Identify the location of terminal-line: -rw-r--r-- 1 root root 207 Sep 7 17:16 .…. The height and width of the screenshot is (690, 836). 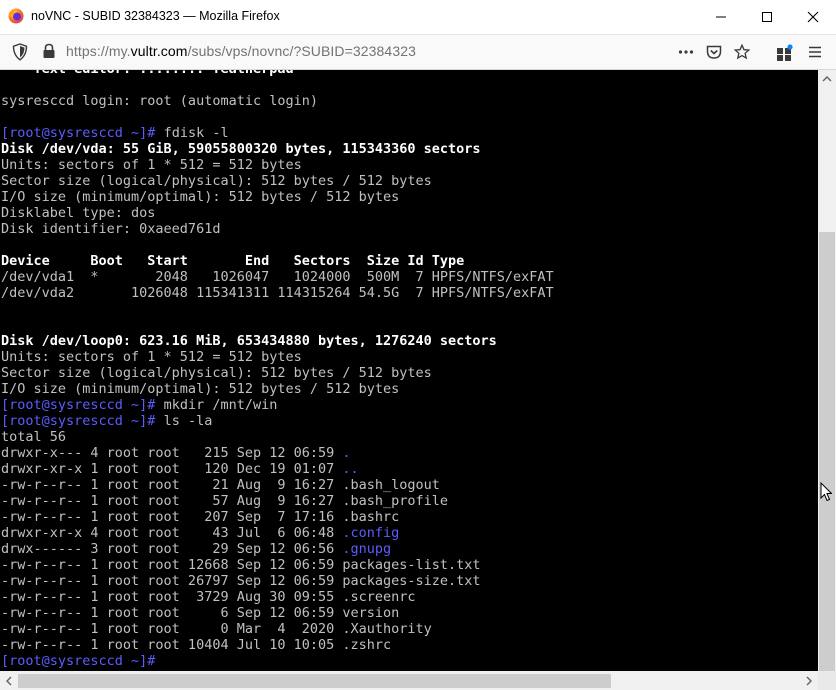
(200, 517).